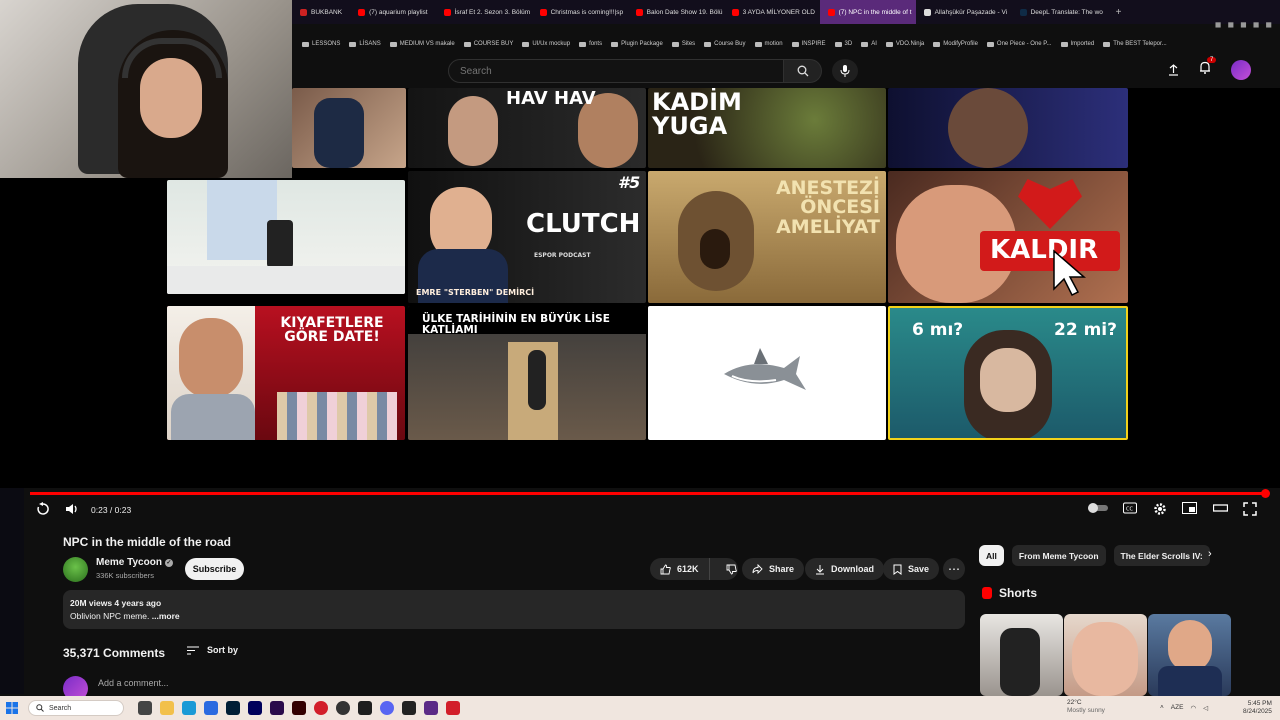 The width and height of the screenshot is (1280, 720). Describe the element at coordinates (12, 708) in the screenshot. I see `start-button` at that location.